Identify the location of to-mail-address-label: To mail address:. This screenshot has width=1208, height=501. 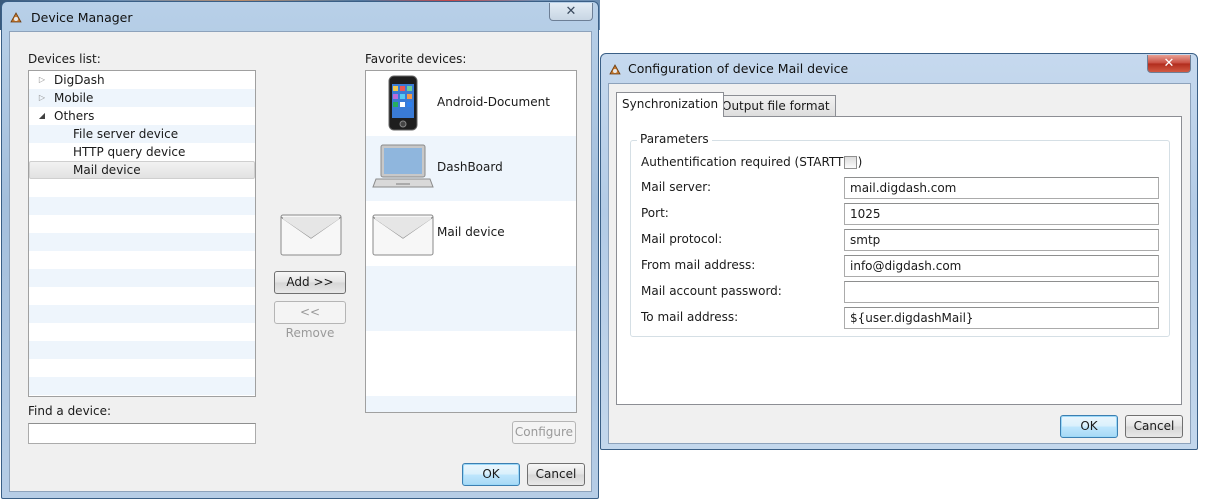
(690, 317).